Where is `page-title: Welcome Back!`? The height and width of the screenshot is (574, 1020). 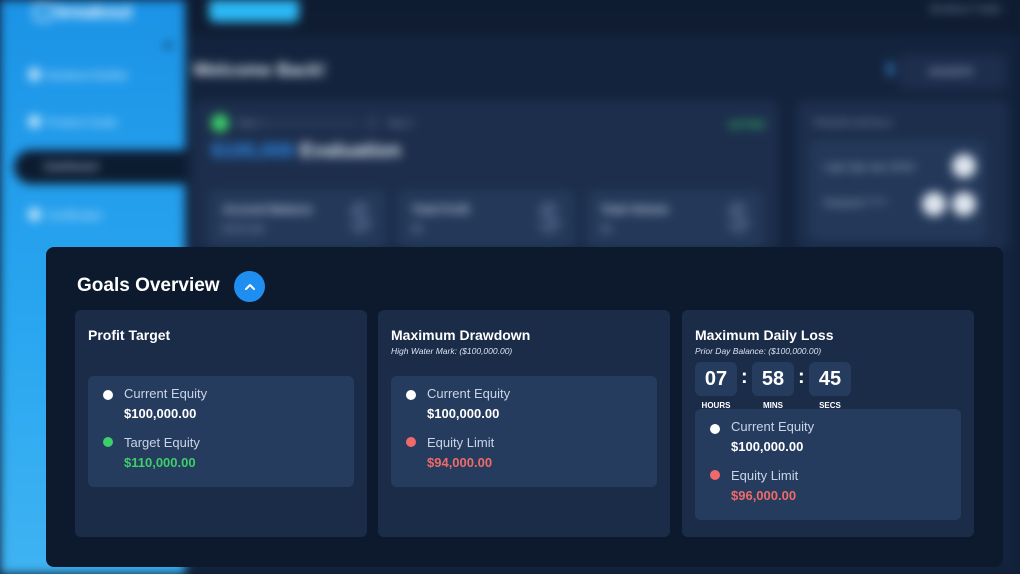
page-title: Welcome Back! is located at coordinates (259, 70).